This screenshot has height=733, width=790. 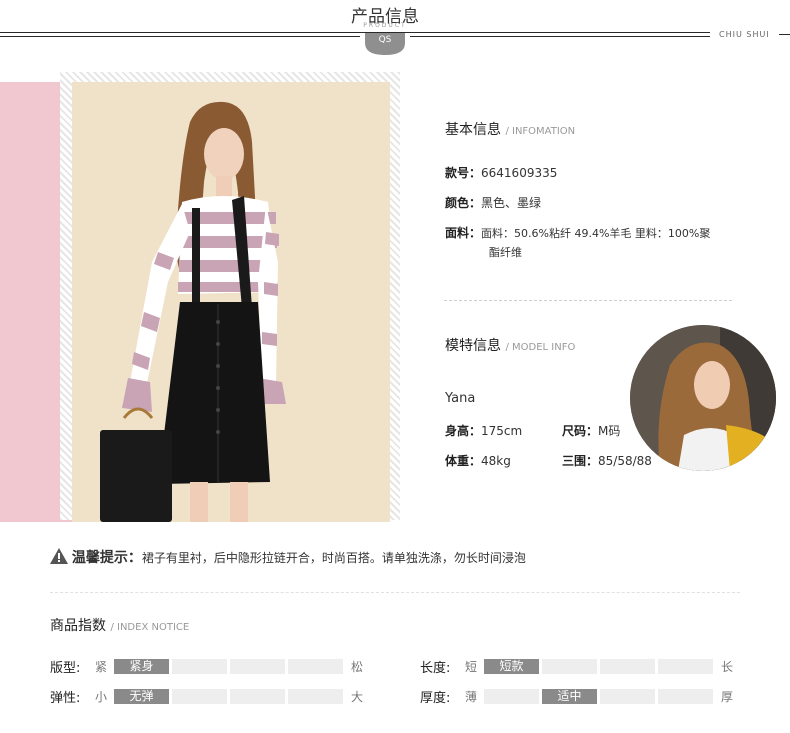 What do you see at coordinates (540, 347) in the screenshot?
I see `model-info-title-en: / MODEL INFO` at bounding box center [540, 347].